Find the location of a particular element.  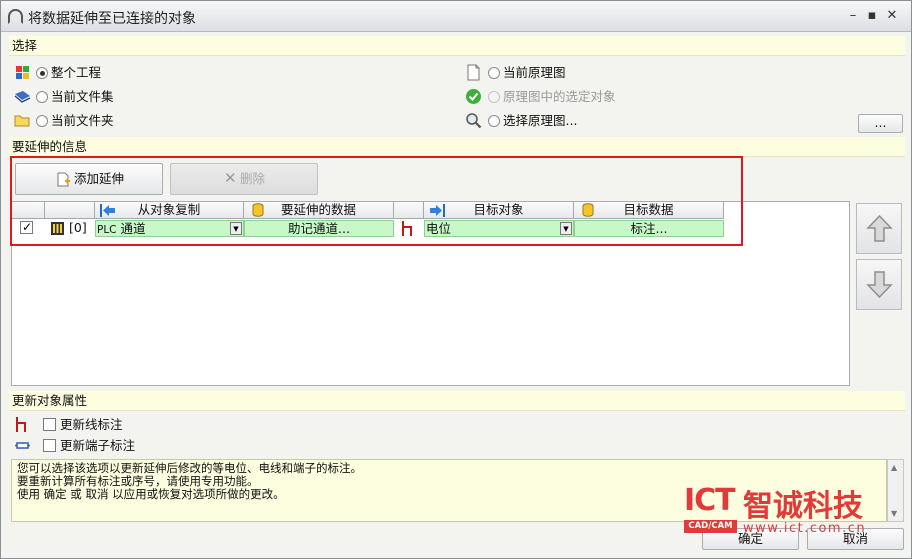

scroll-up-icon: ▲ is located at coordinates (894, 467).